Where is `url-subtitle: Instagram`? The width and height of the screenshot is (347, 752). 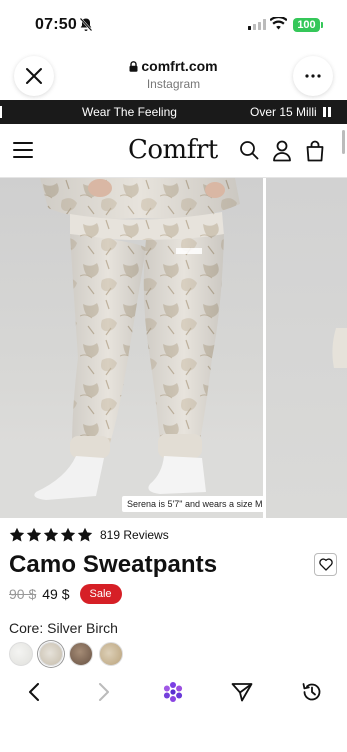
url-subtitle: Instagram is located at coordinates (173, 84).